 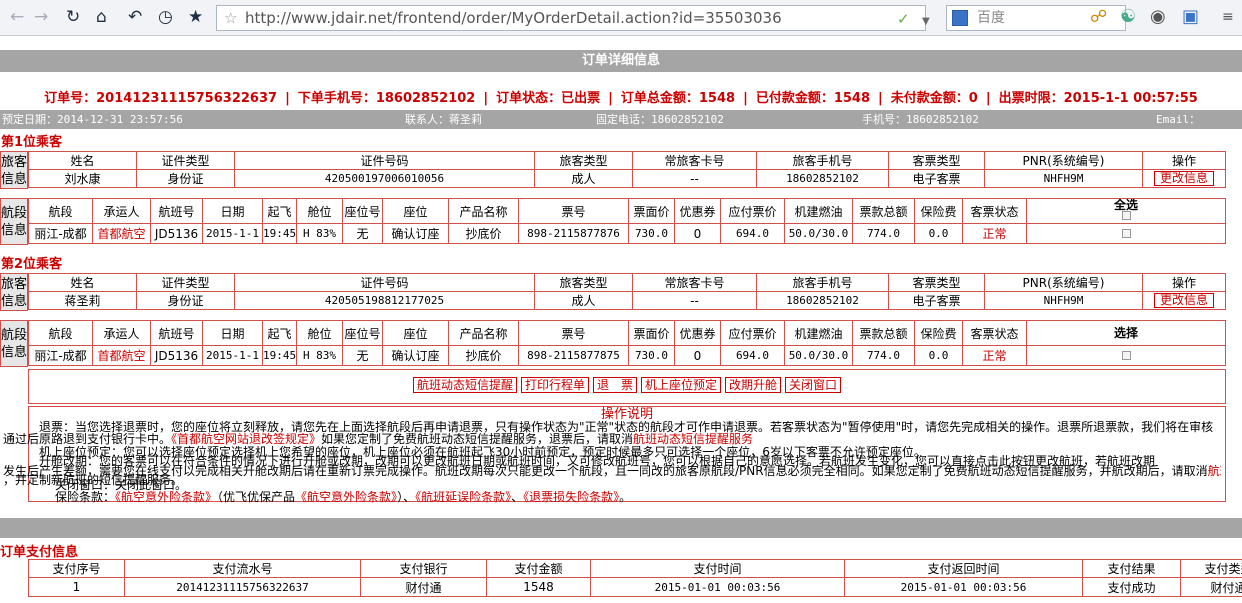 What do you see at coordinates (70, 98) in the screenshot?
I see `order-no-label: 订单号：` at bounding box center [70, 98].